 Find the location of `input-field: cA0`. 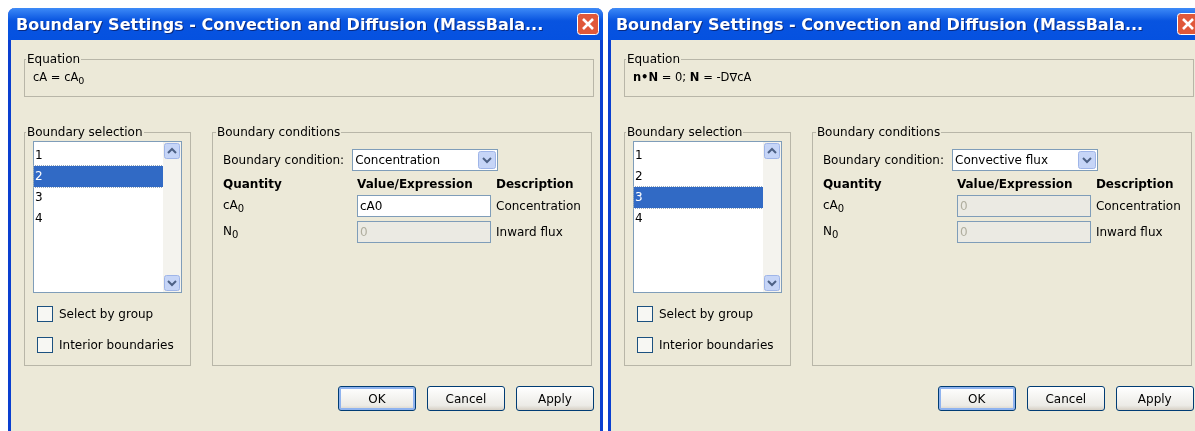

input-field: cA0 is located at coordinates (424, 206).